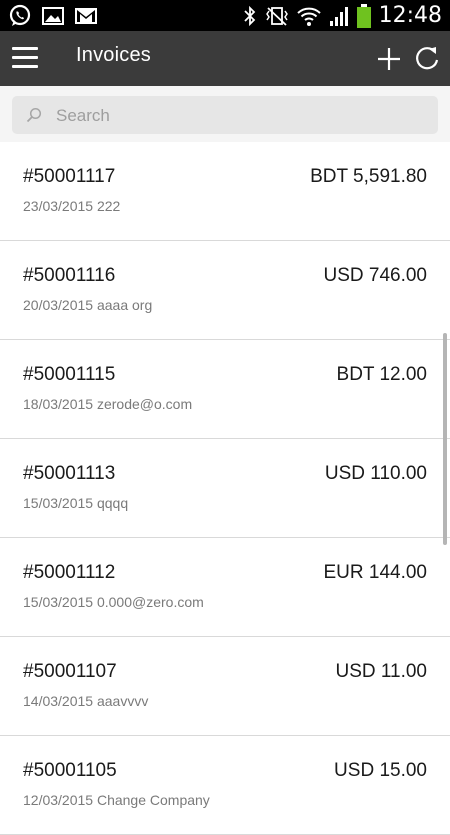 The height and width of the screenshot is (835, 450). I want to click on whatsapp-icon, so click(20, 15).